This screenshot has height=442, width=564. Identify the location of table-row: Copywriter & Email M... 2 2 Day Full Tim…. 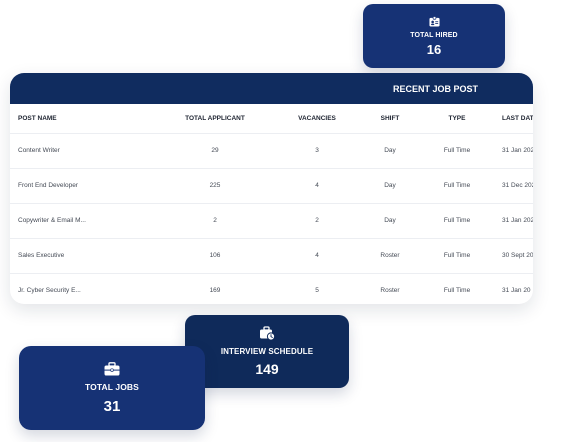
(271, 221).